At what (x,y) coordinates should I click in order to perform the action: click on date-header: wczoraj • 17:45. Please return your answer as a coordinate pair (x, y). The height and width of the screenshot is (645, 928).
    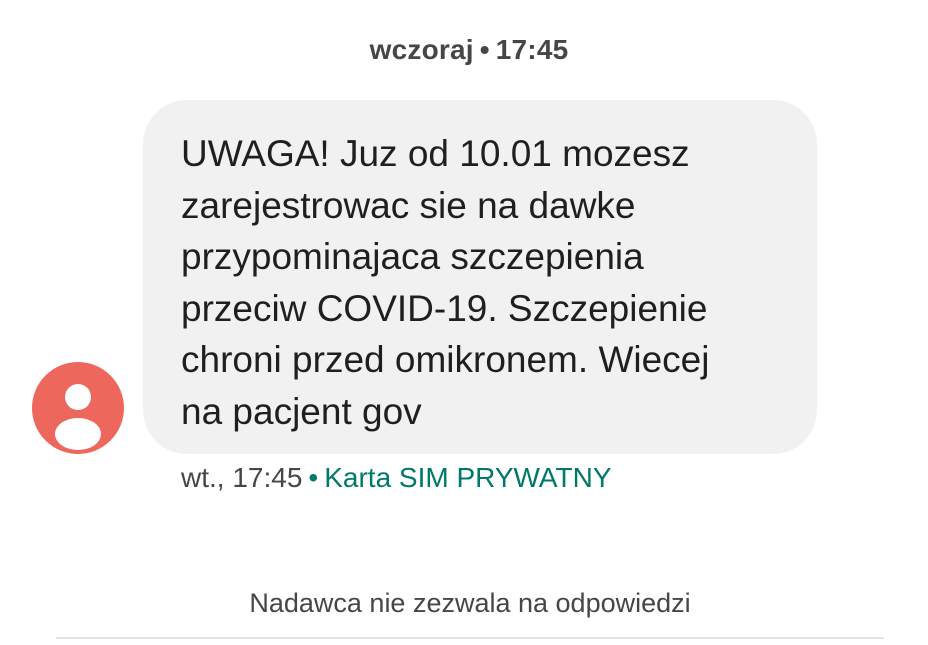
    Looking at the image, I should click on (464, 50).